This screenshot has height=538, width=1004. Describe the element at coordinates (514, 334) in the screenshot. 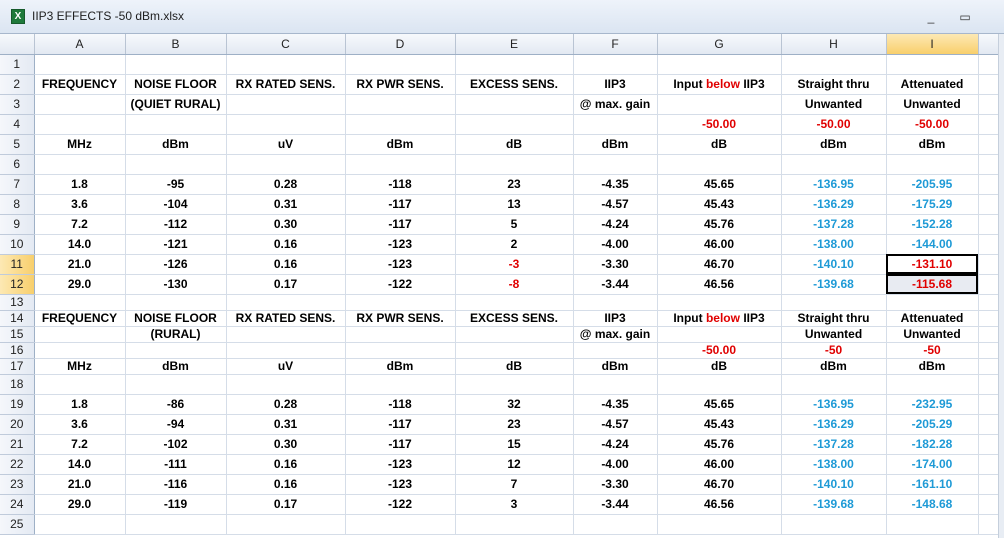

I see `cell-e15` at that location.